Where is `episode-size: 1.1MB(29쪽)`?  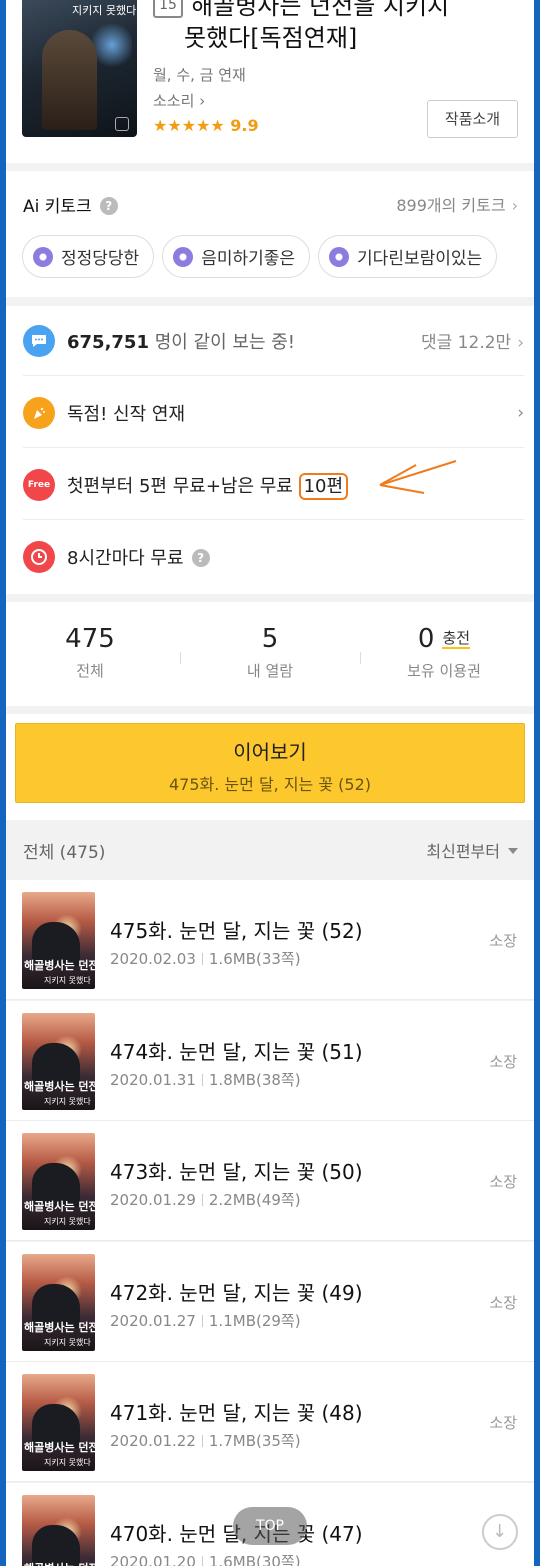 episode-size: 1.1MB(29쪽) is located at coordinates (254, 1320).